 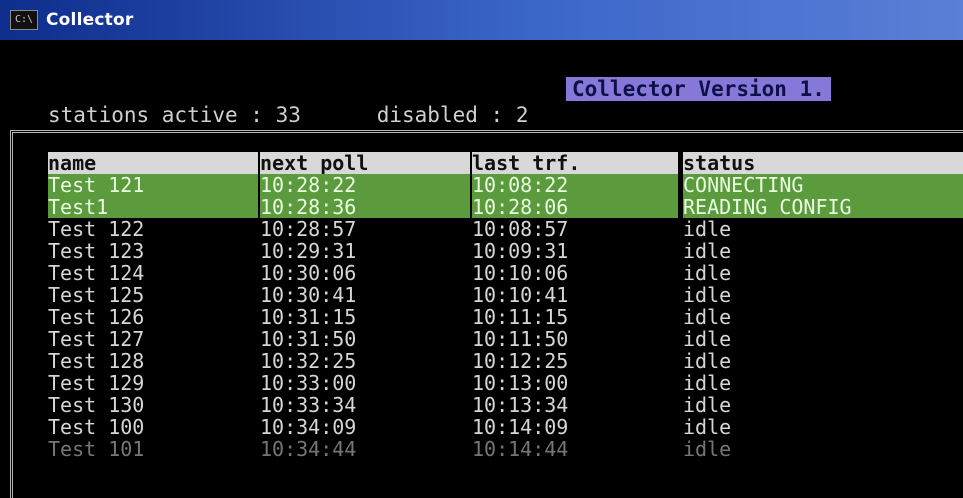 I want to click on next-poll-cell: 10:30:06, so click(x=308, y=273).